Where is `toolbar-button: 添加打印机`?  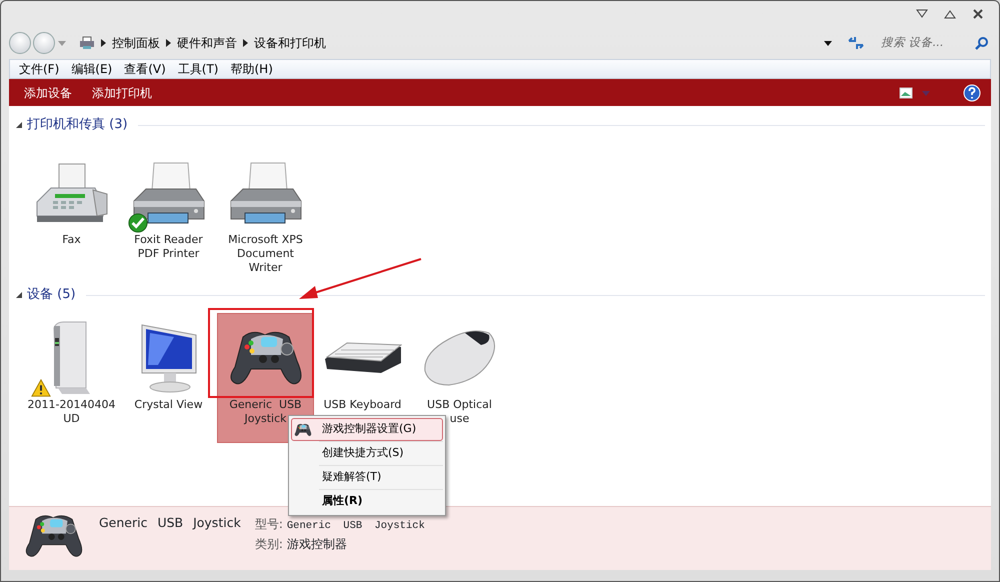 toolbar-button: 添加打印机 is located at coordinates (122, 93).